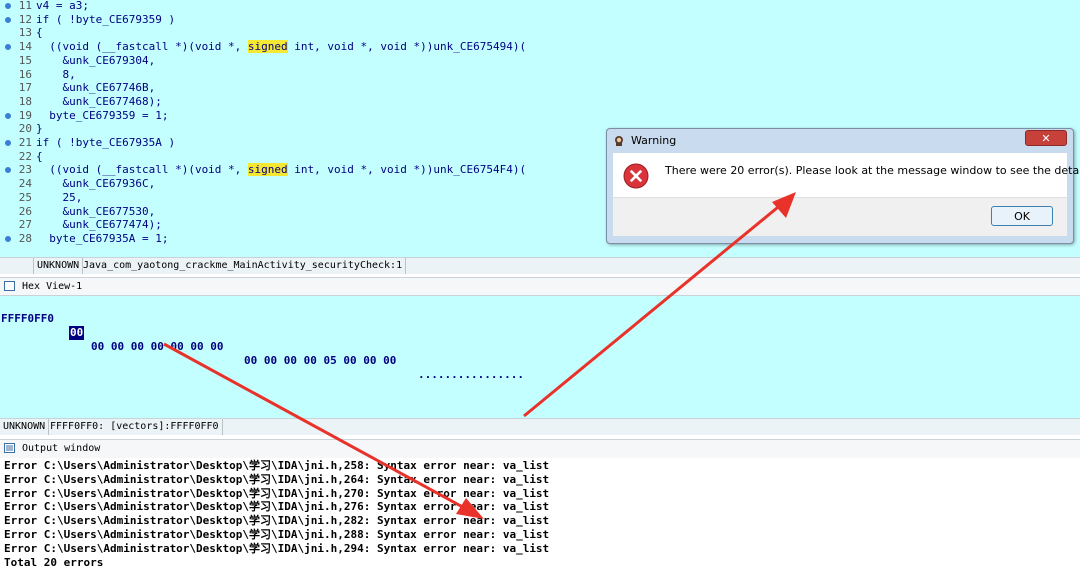 This screenshot has height=574, width=1080. I want to click on output-total-line: Total 20 errors, so click(54, 562).